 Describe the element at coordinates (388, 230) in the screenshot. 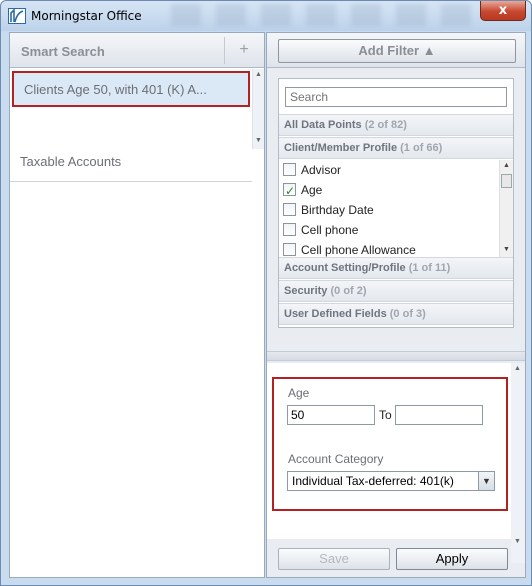

I see `field-item-cell-phone: Cell phone` at that location.